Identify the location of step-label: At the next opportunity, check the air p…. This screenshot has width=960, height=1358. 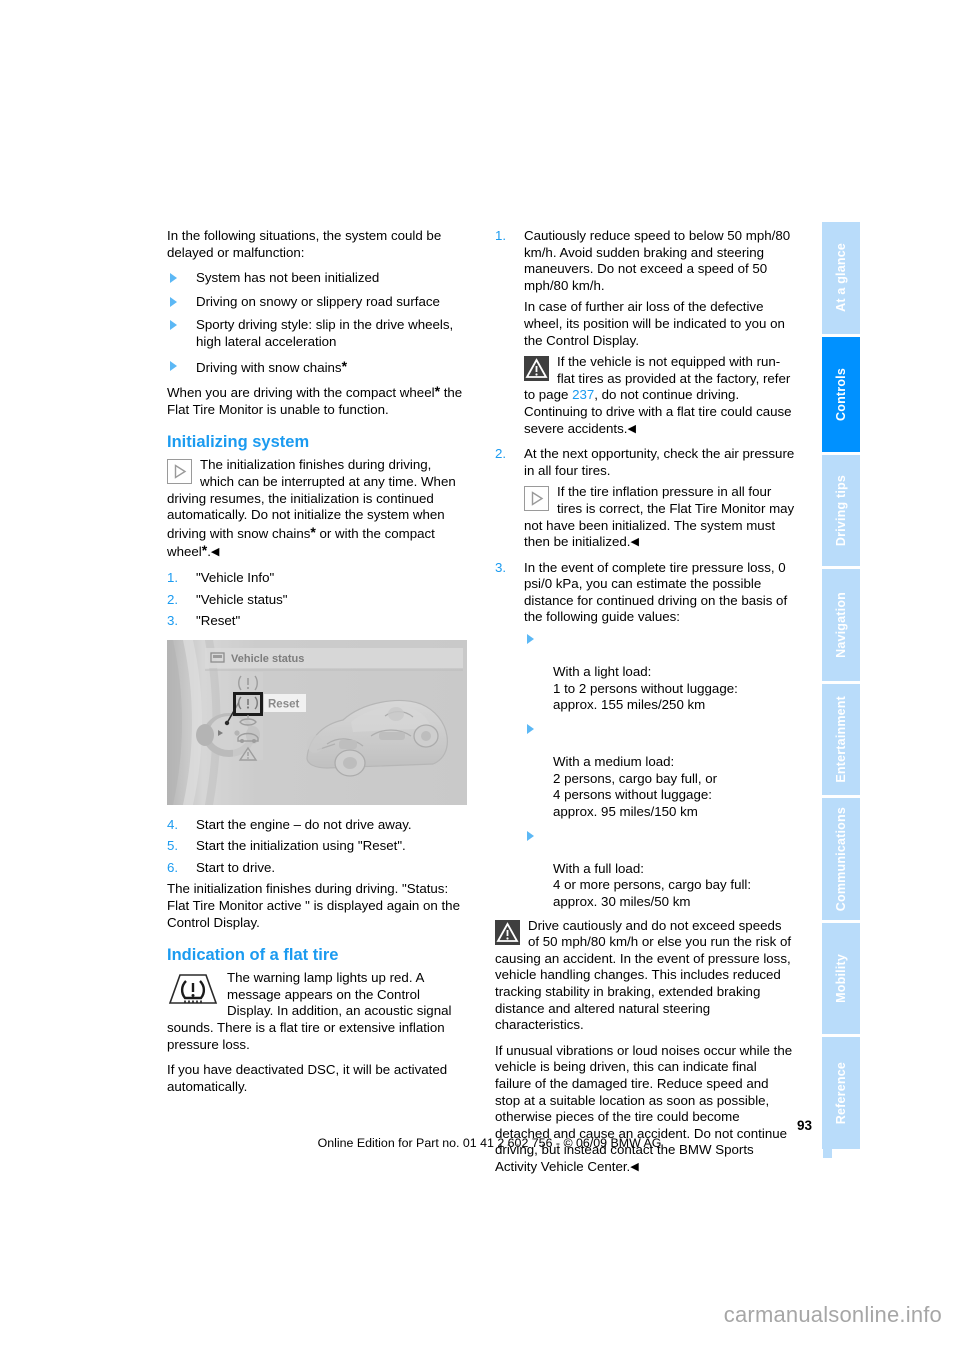
(659, 462).